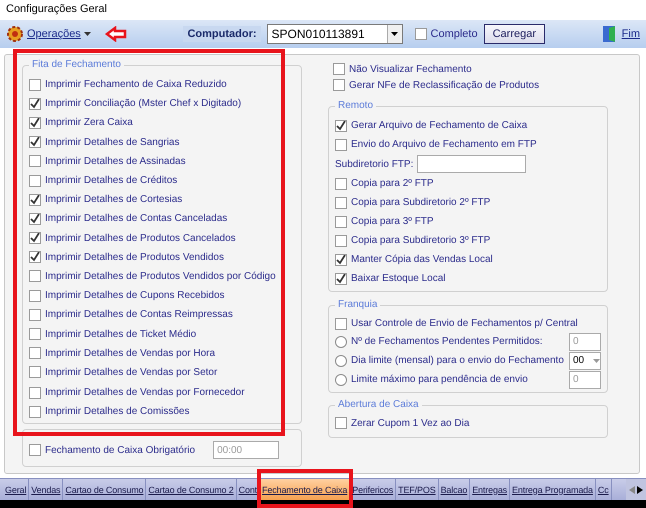 The width and height of the screenshot is (646, 508). Describe the element at coordinates (334, 34) in the screenshot. I see `computer-dropdown: SPON010113891` at that location.